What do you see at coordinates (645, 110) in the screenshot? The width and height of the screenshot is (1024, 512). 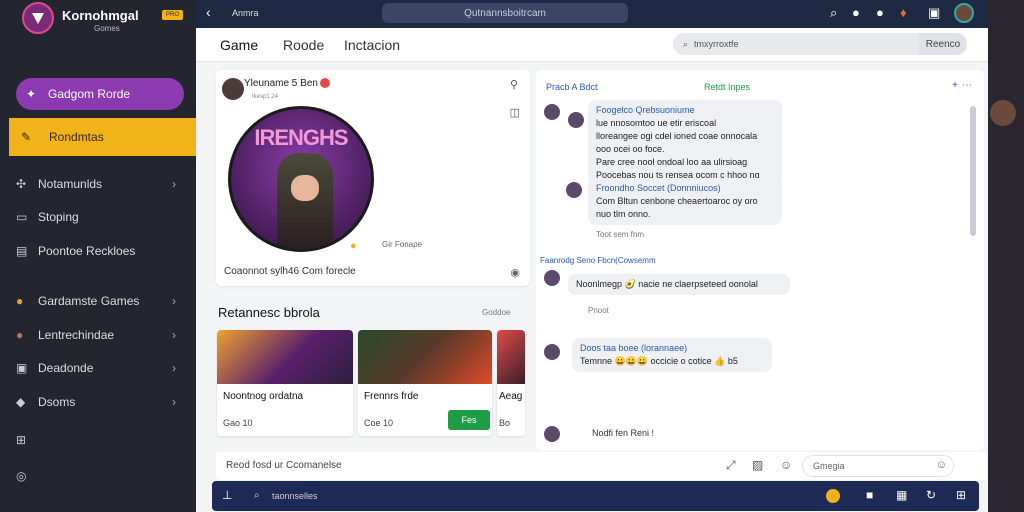 I see `message-author: Foogelco Qrebsuoniume` at bounding box center [645, 110].